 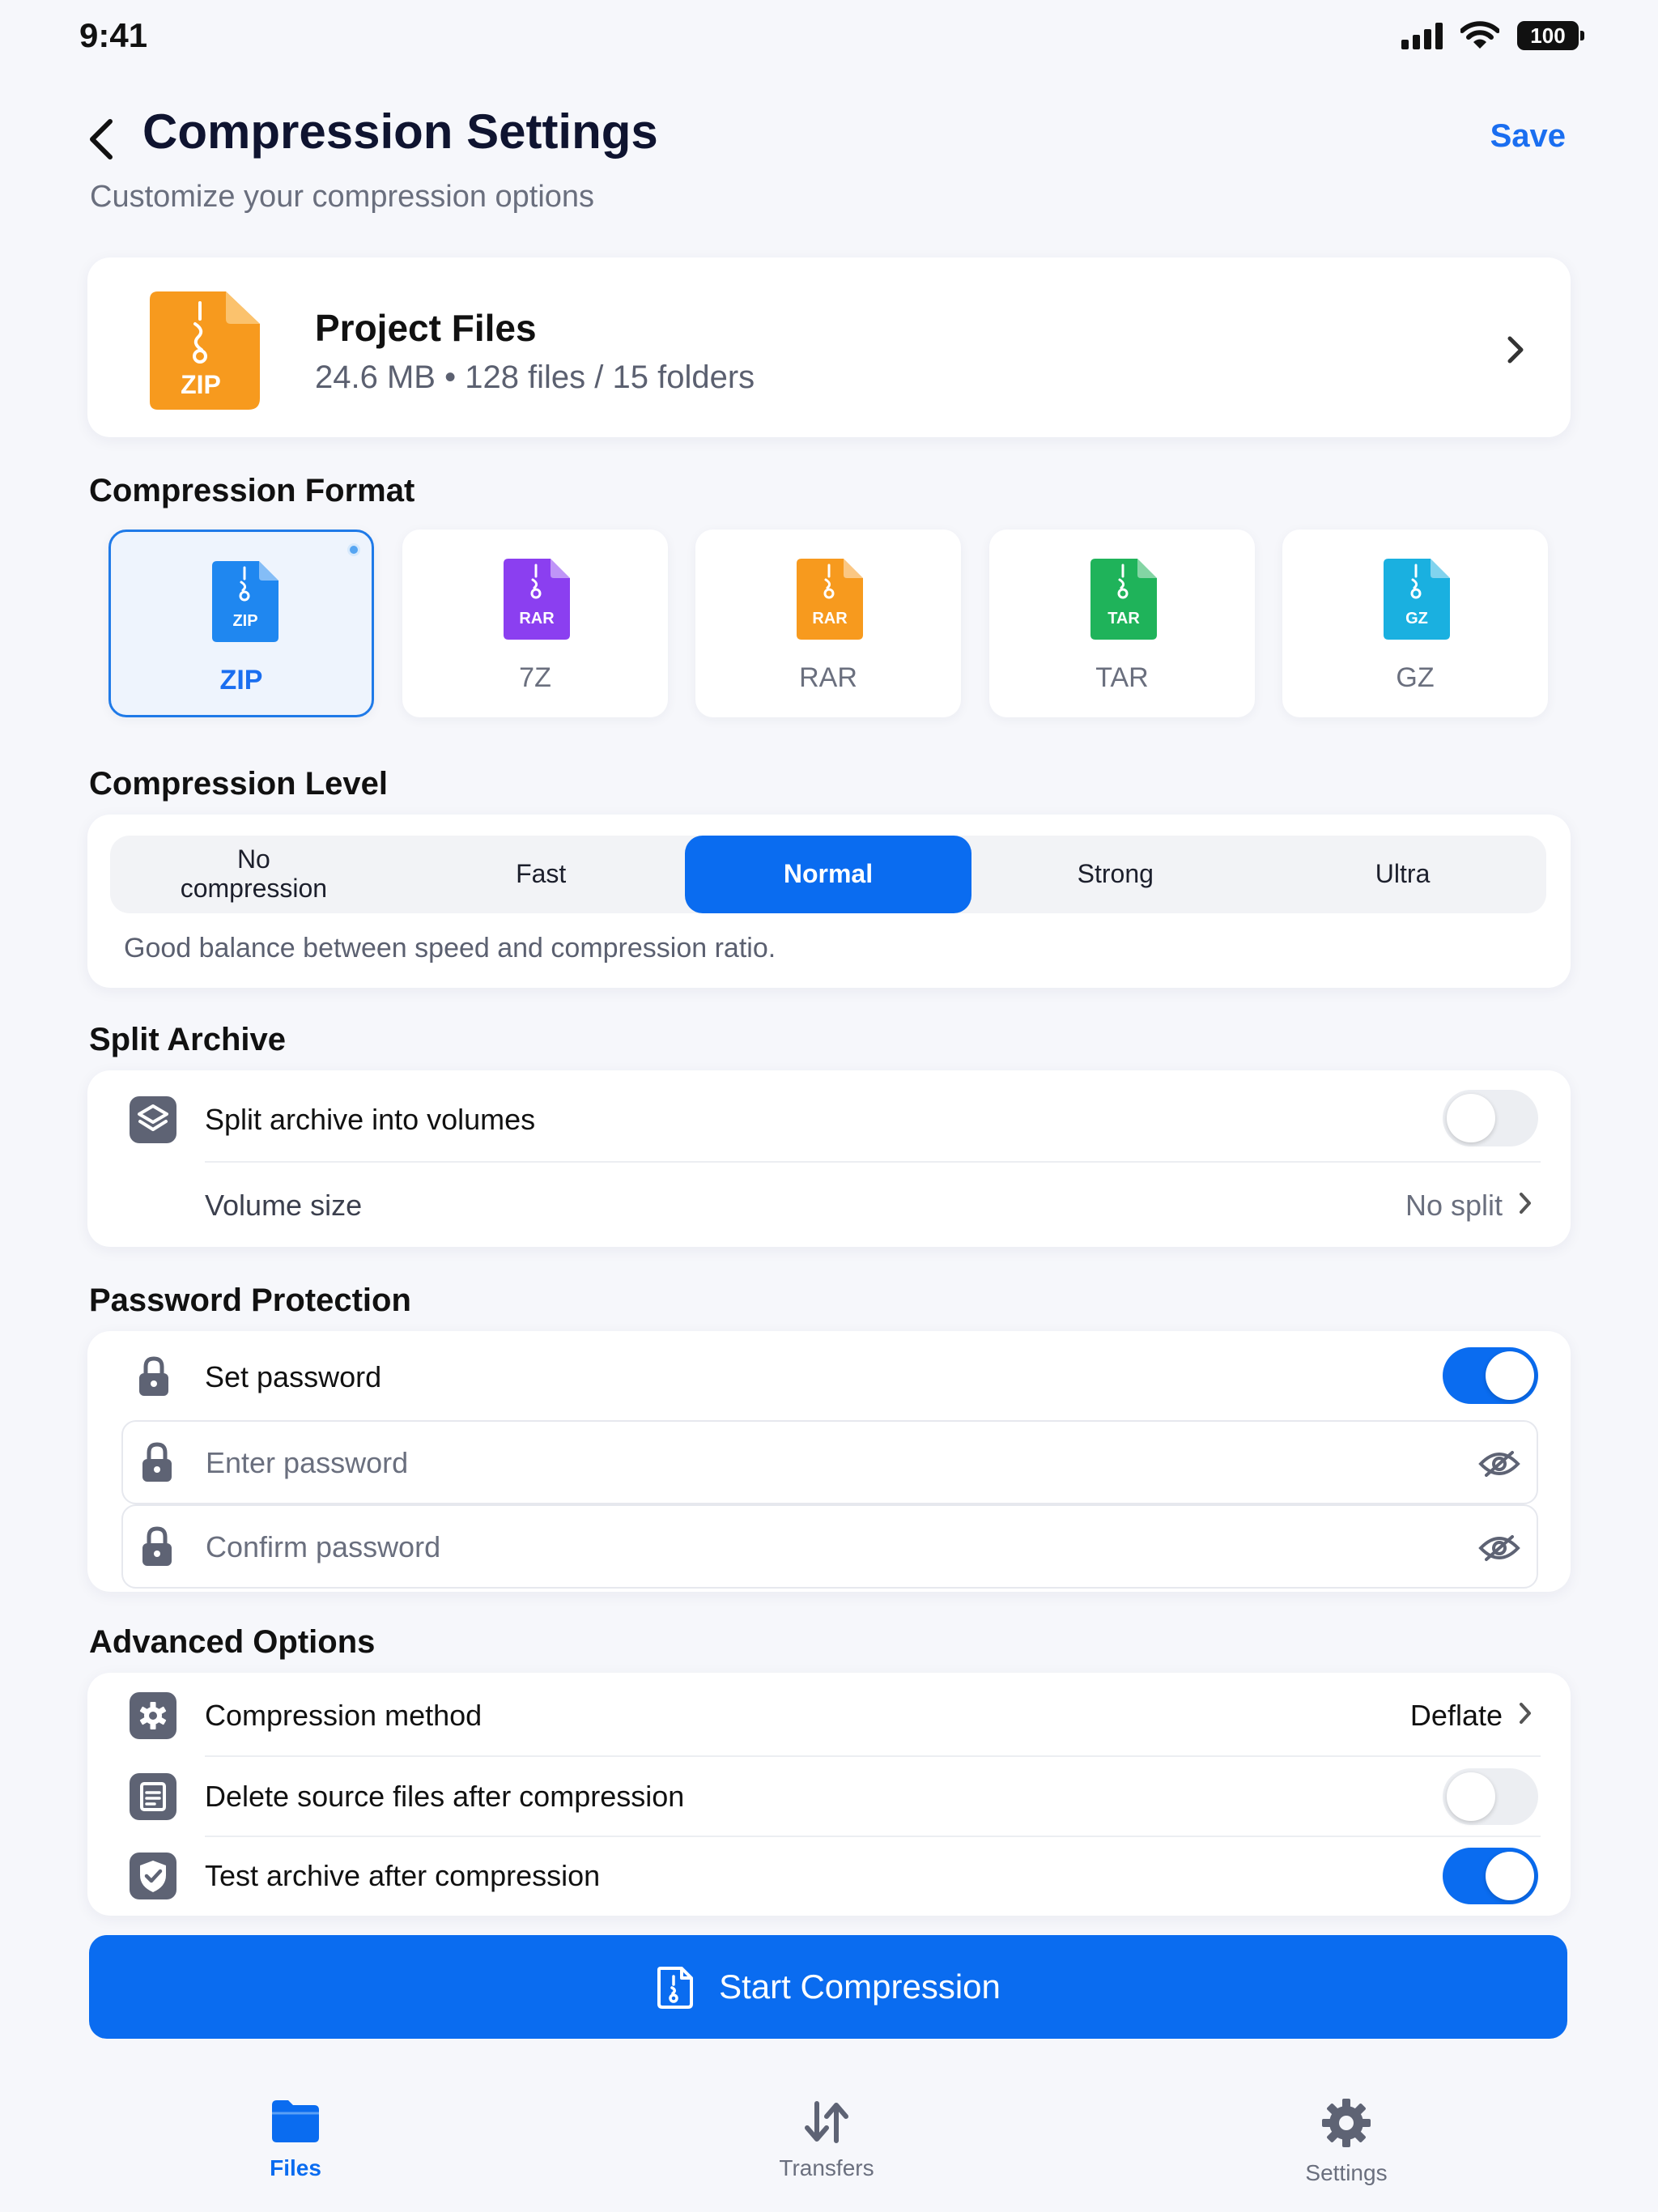 I want to click on start-compression-button: Start Compression, so click(x=828, y=1987).